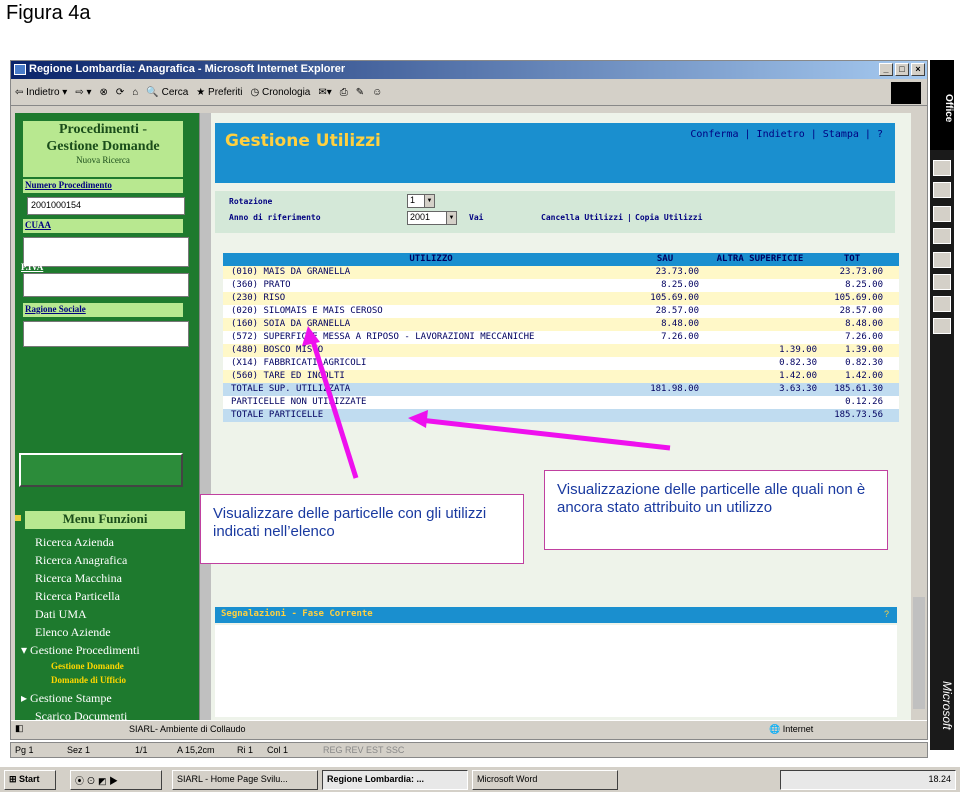  I want to click on arrow-right-head, so click(418, 419).